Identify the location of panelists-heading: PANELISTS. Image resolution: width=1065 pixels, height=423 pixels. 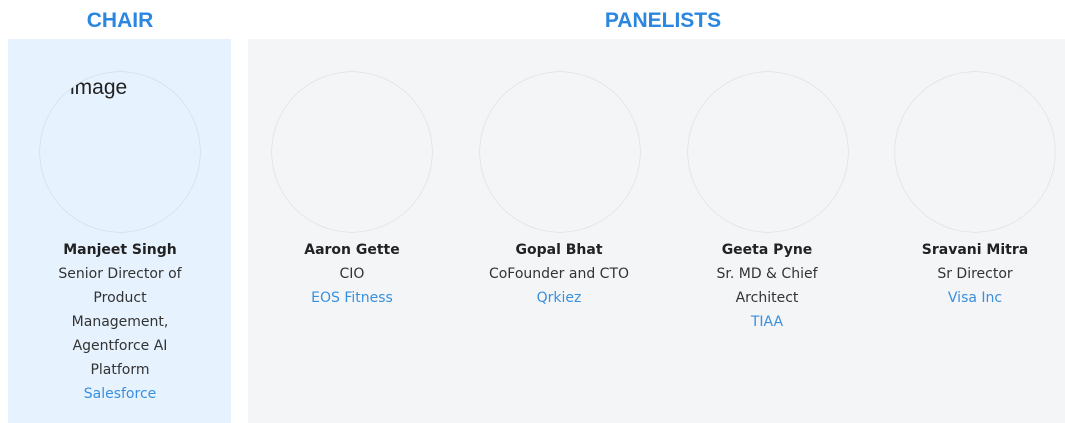
(663, 20).